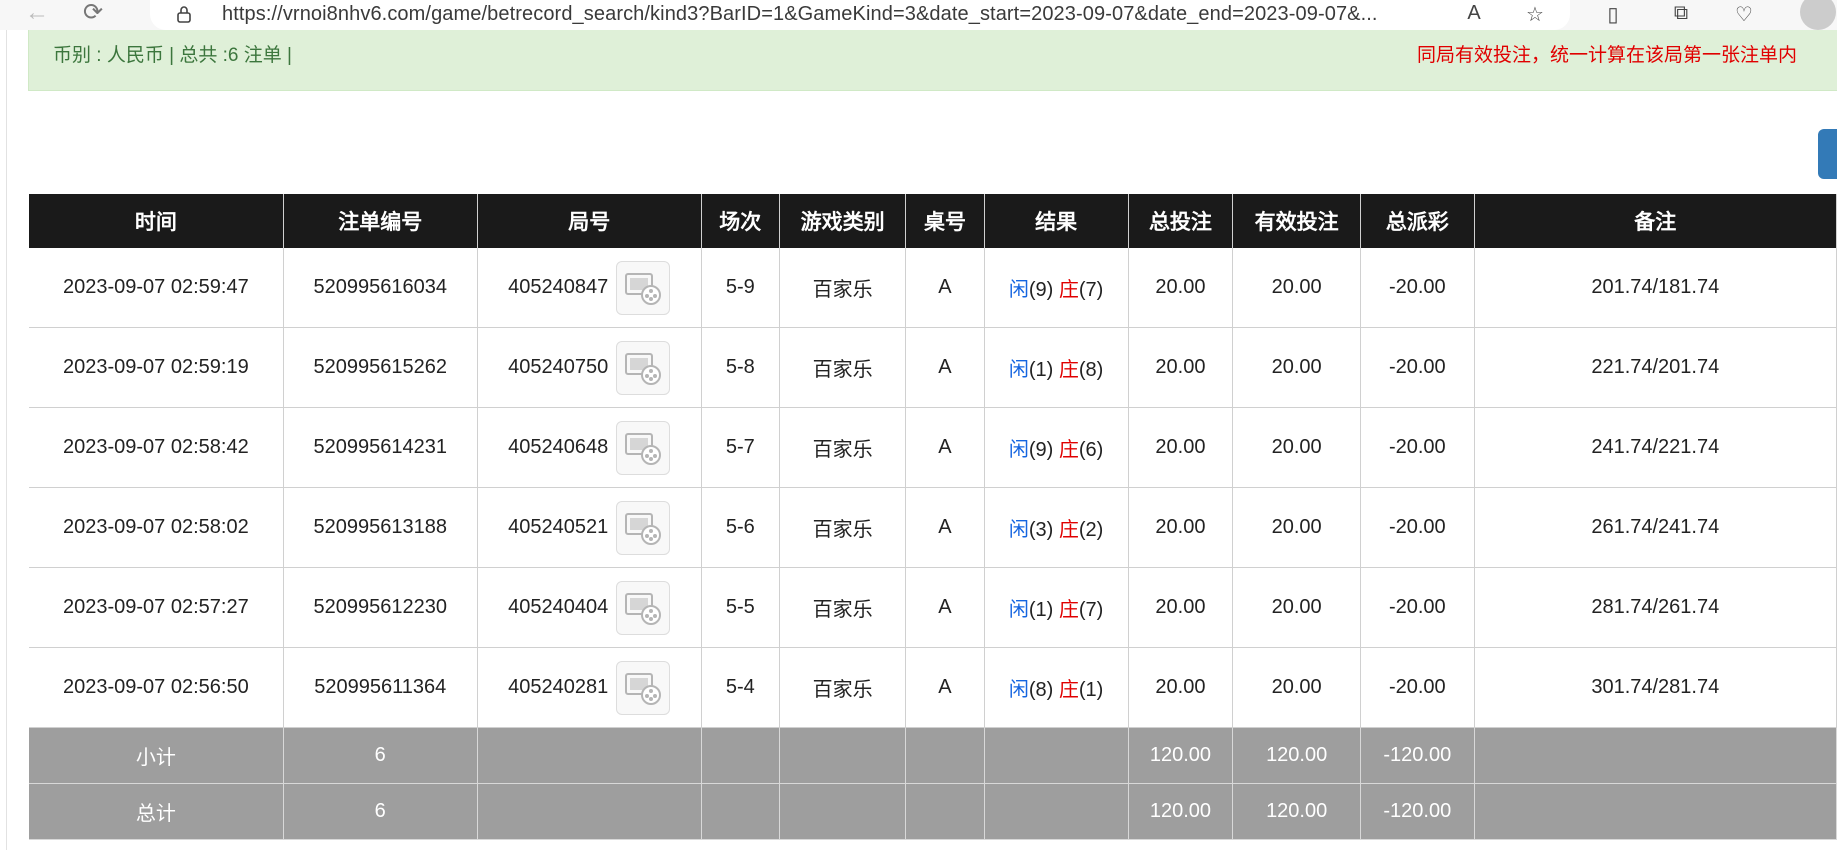  What do you see at coordinates (380, 811) in the screenshot?
I see `grand-total-count: 6` at bounding box center [380, 811].